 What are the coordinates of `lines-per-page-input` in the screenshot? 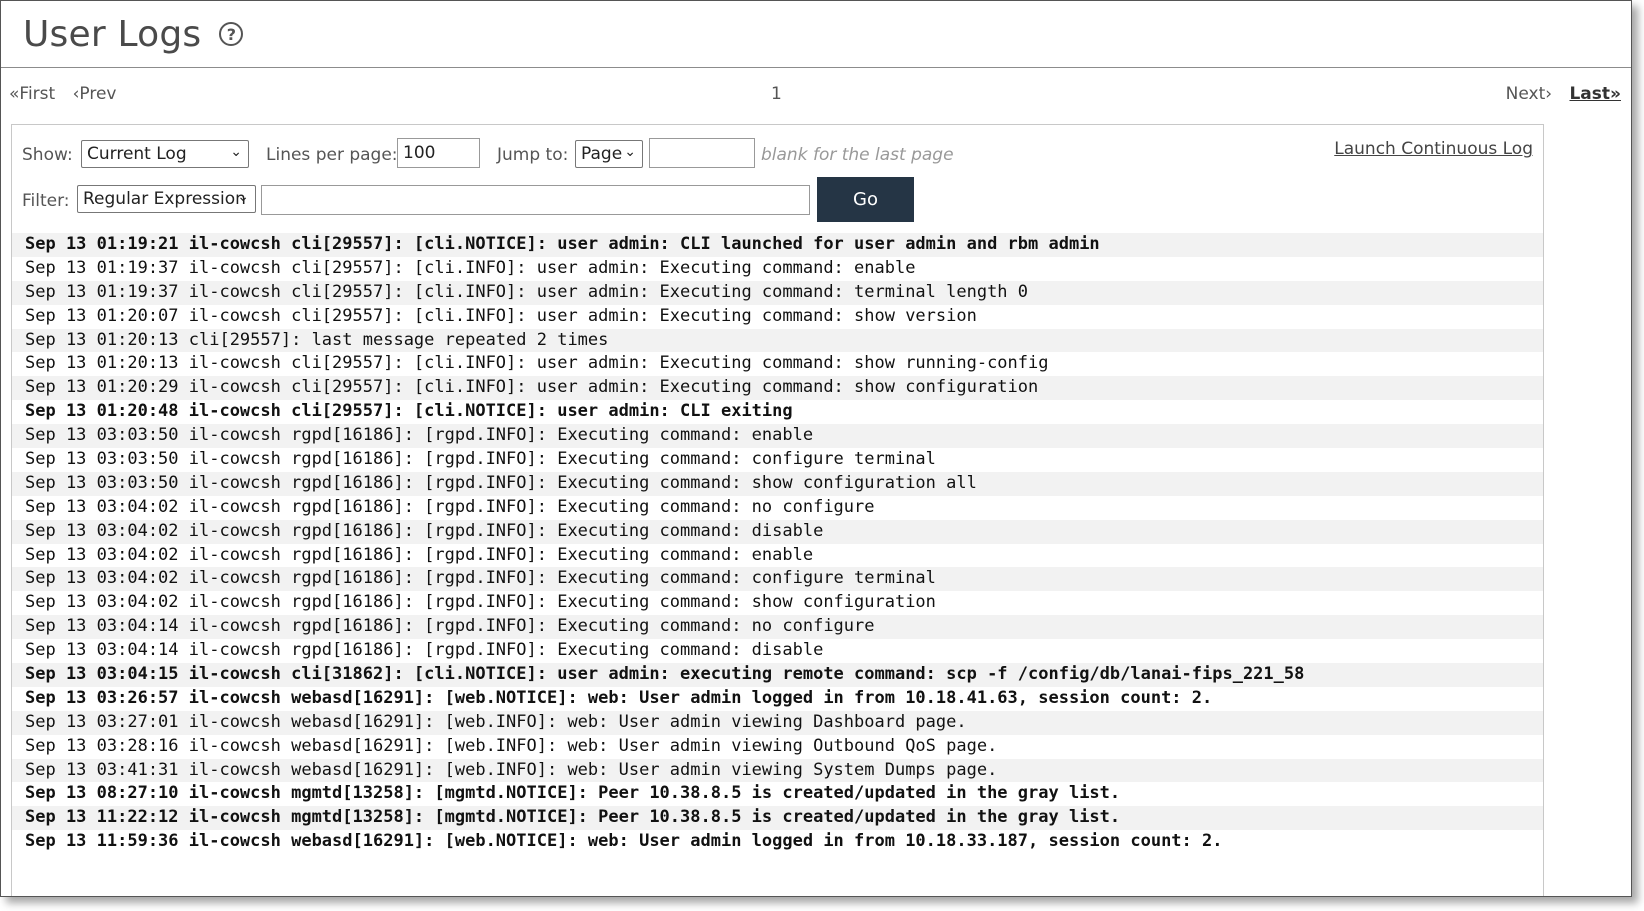 It's located at (438, 153).